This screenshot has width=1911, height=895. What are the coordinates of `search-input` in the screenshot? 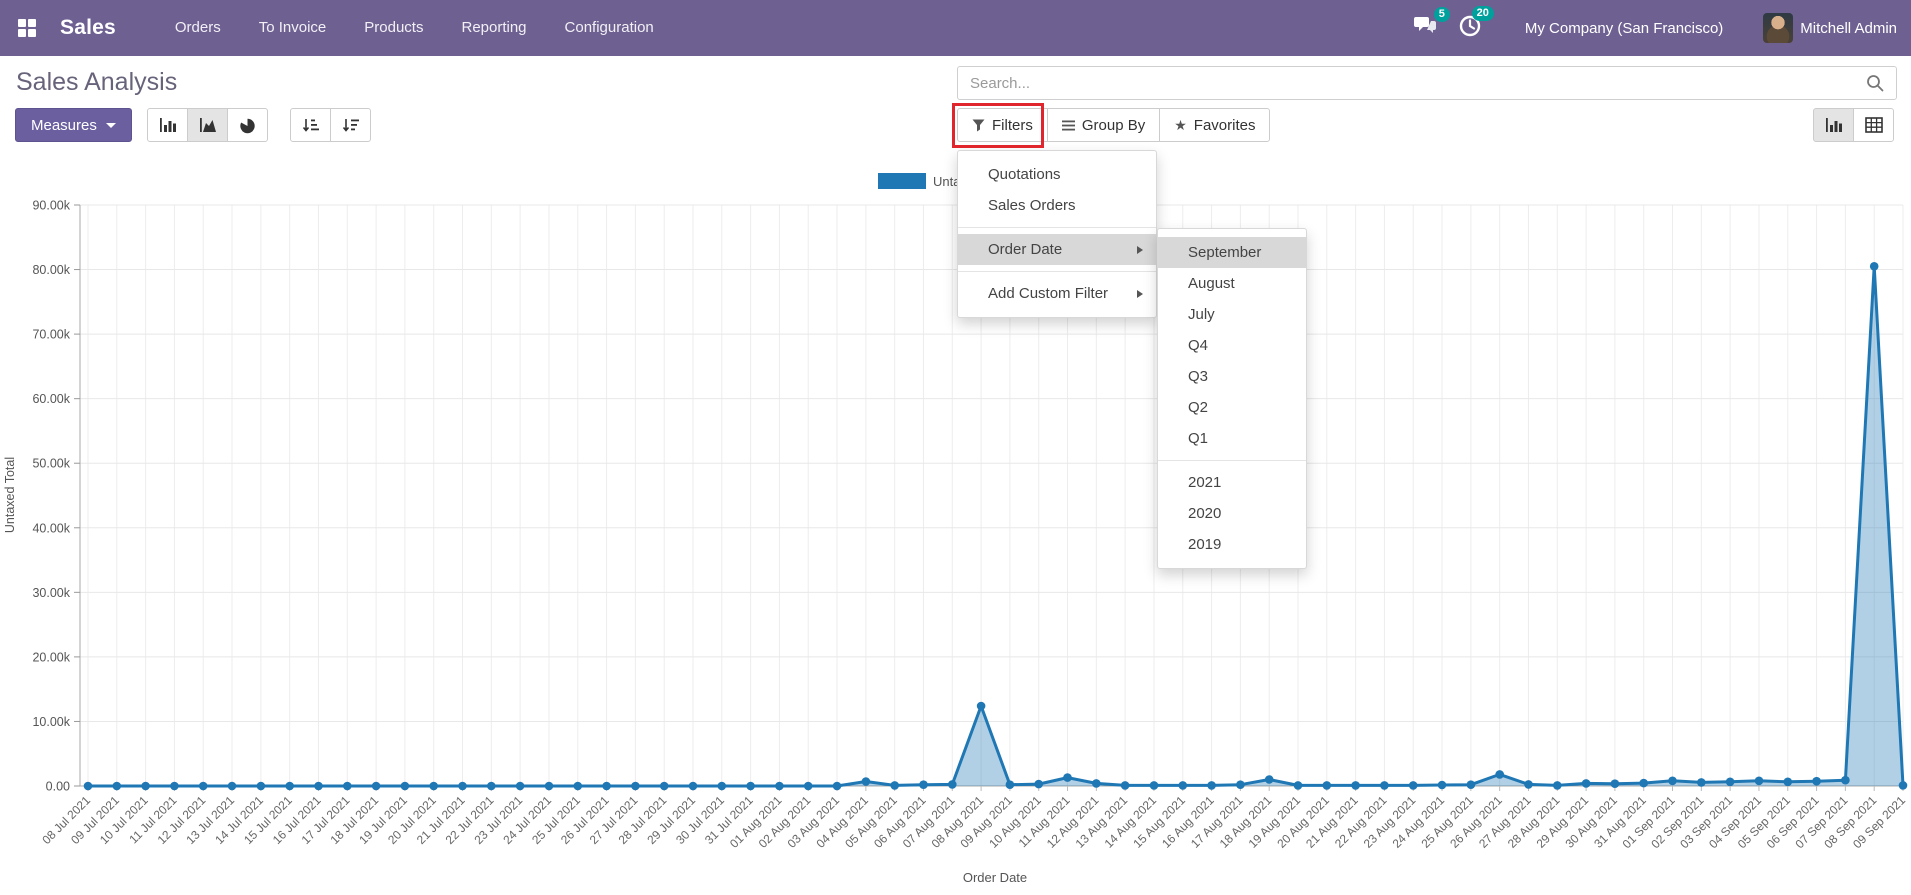 It's located at (1412, 83).